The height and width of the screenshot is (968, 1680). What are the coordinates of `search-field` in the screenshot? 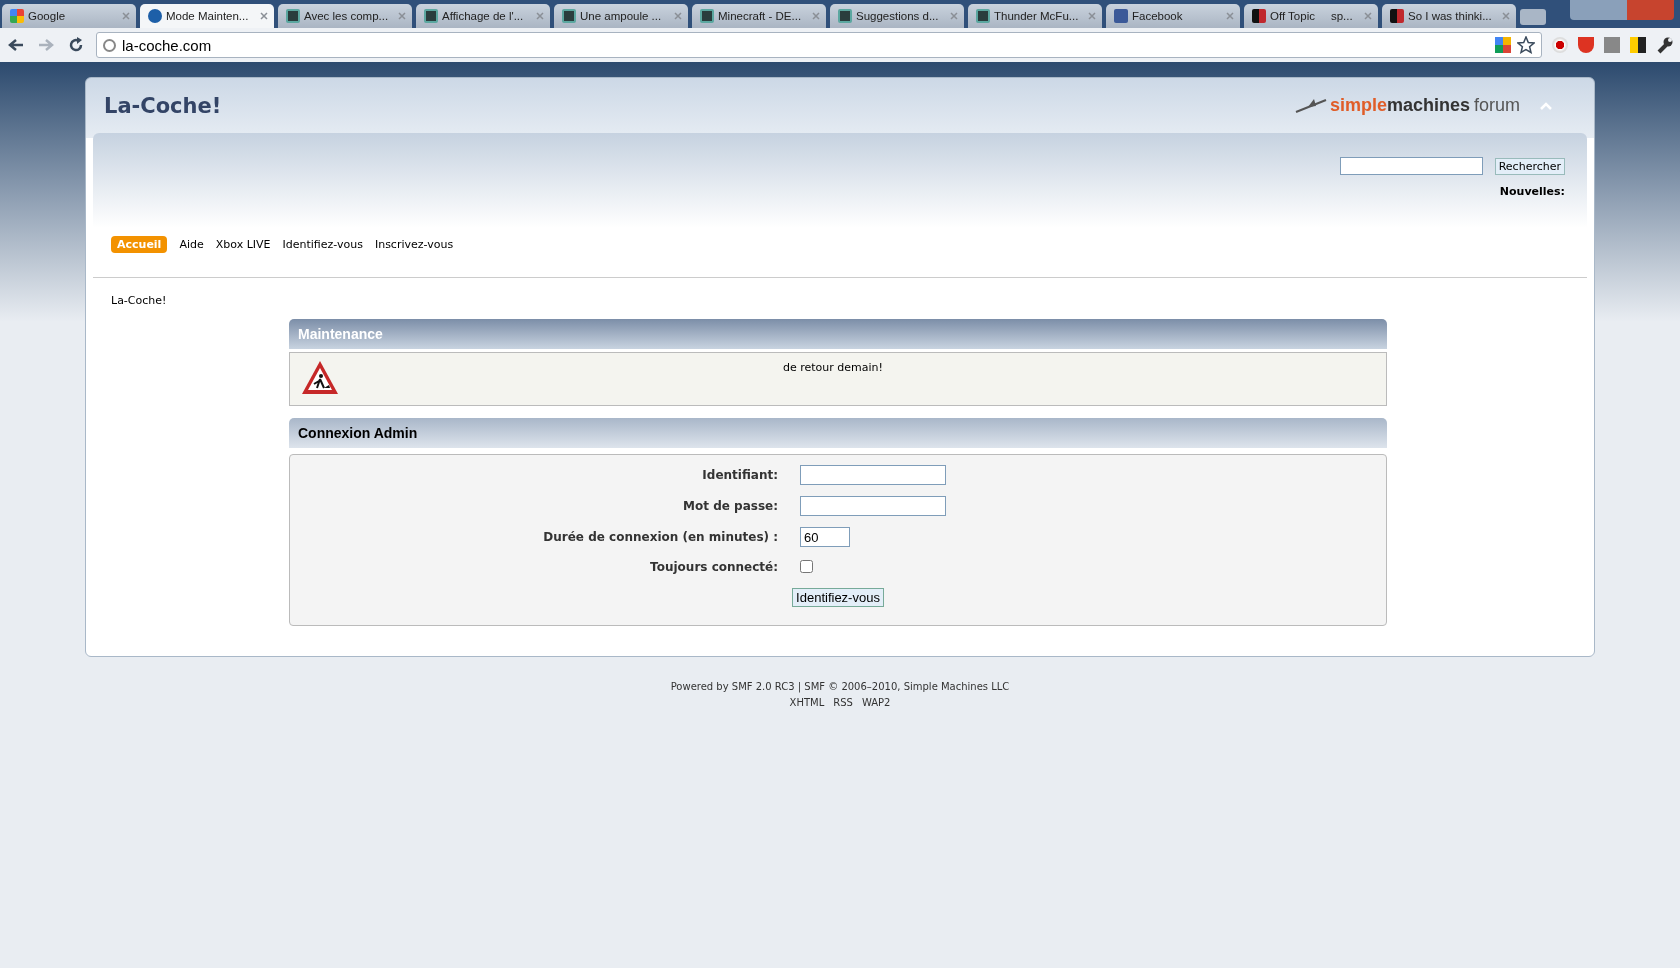 It's located at (1411, 166).